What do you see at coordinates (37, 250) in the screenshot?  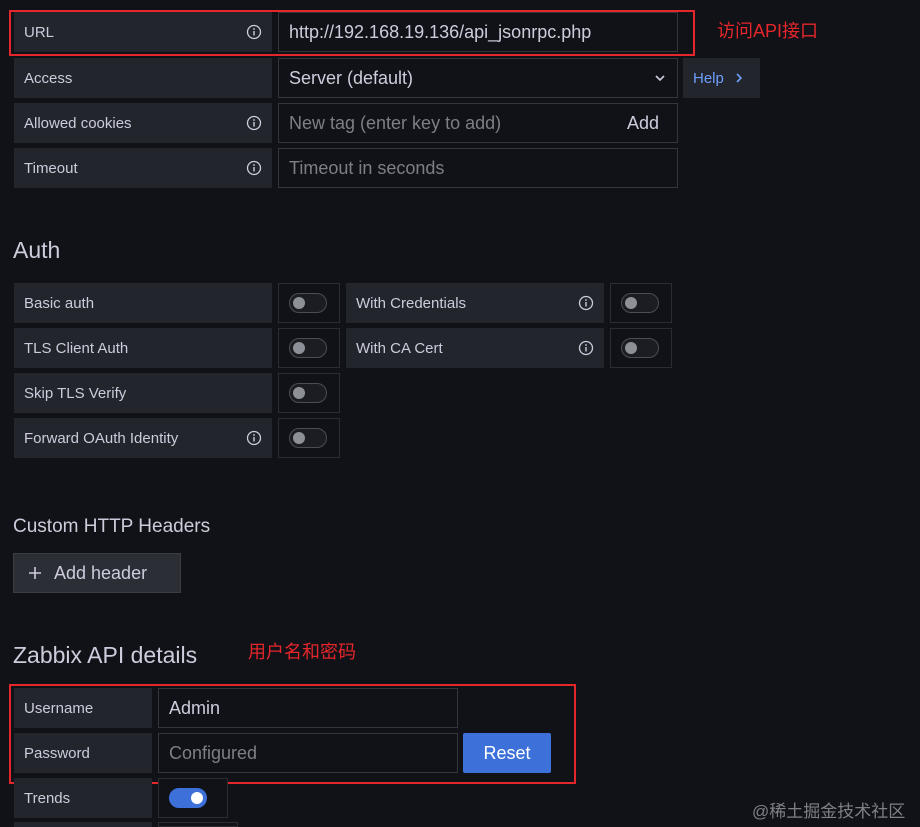 I see `auth-heading: Auth` at bounding box center [37, 250].